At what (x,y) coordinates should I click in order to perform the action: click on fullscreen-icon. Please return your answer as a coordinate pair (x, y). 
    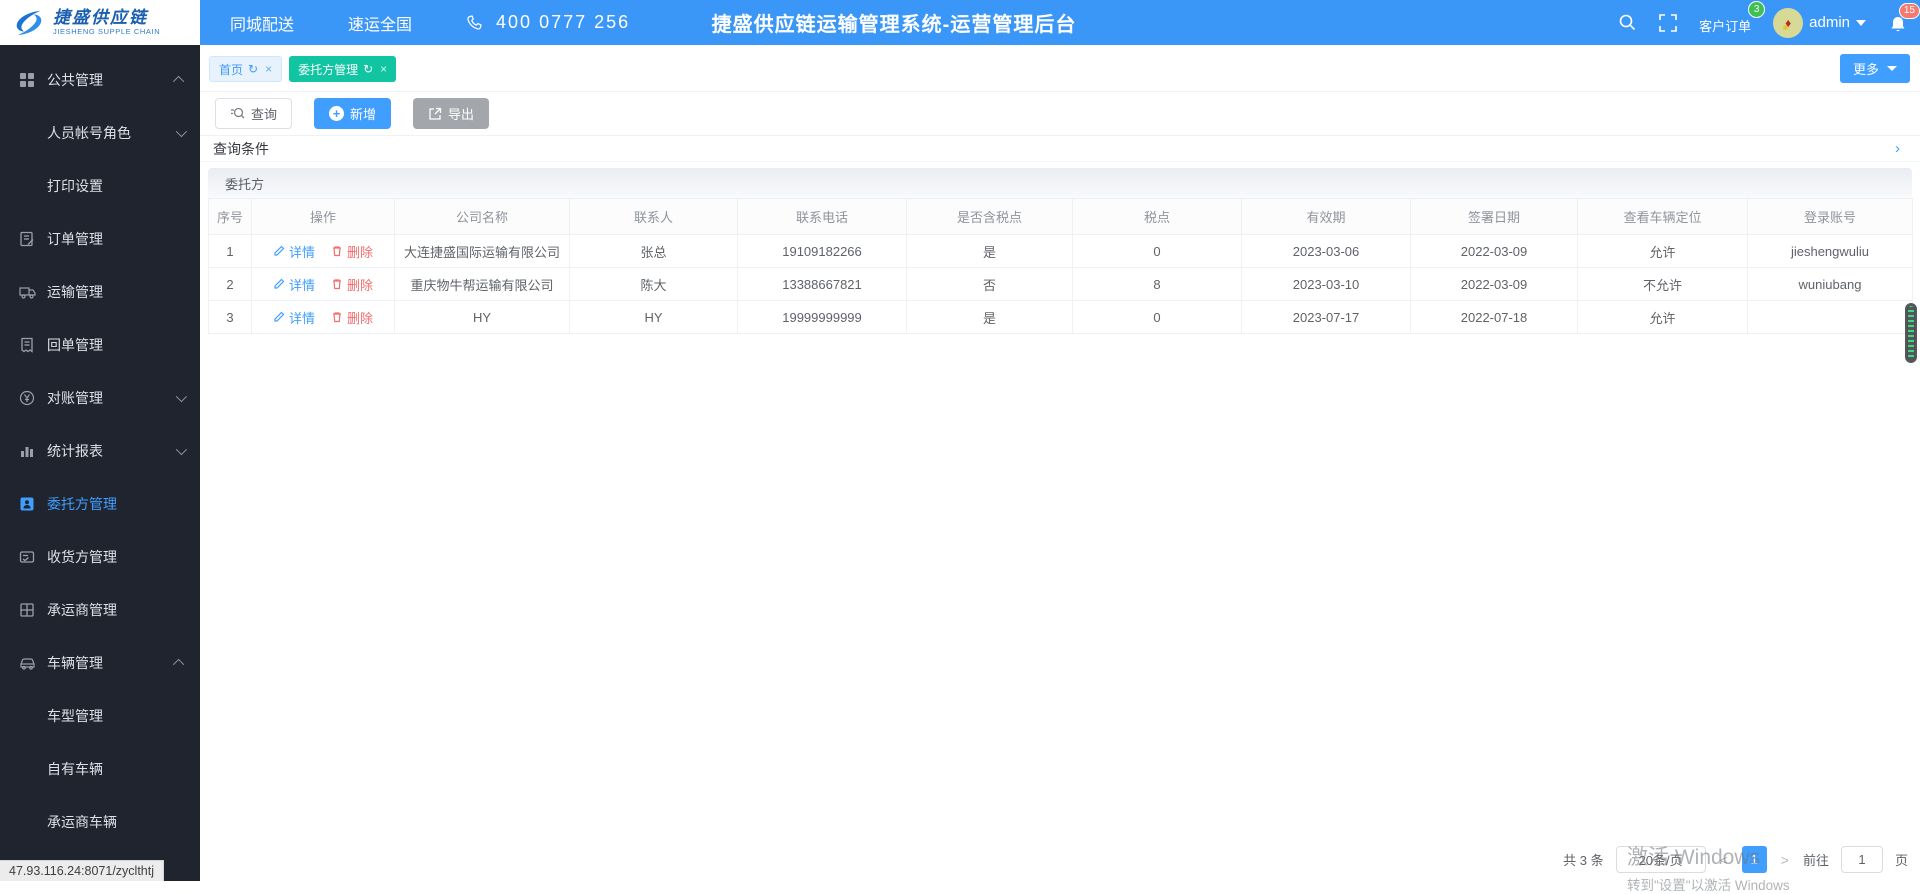
    Looking at the image, I should click on (1668, 23).